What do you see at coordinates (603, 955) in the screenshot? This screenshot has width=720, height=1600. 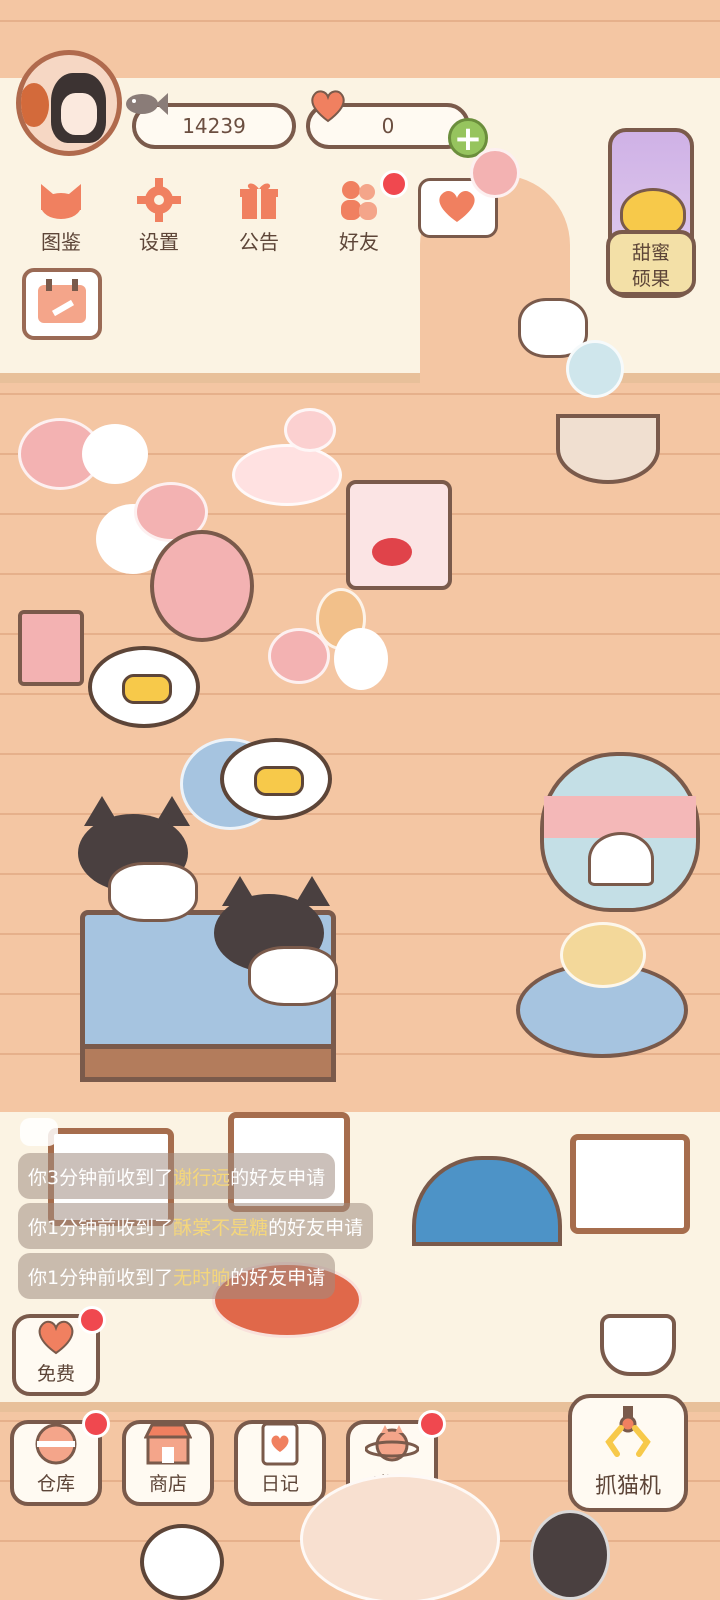 I see `golden-scale` at bounding box center [603, 955].